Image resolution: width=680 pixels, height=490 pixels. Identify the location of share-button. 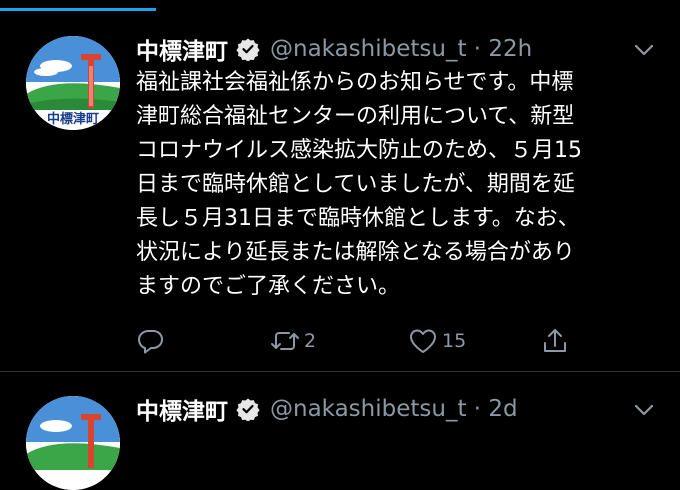
(555, 341).